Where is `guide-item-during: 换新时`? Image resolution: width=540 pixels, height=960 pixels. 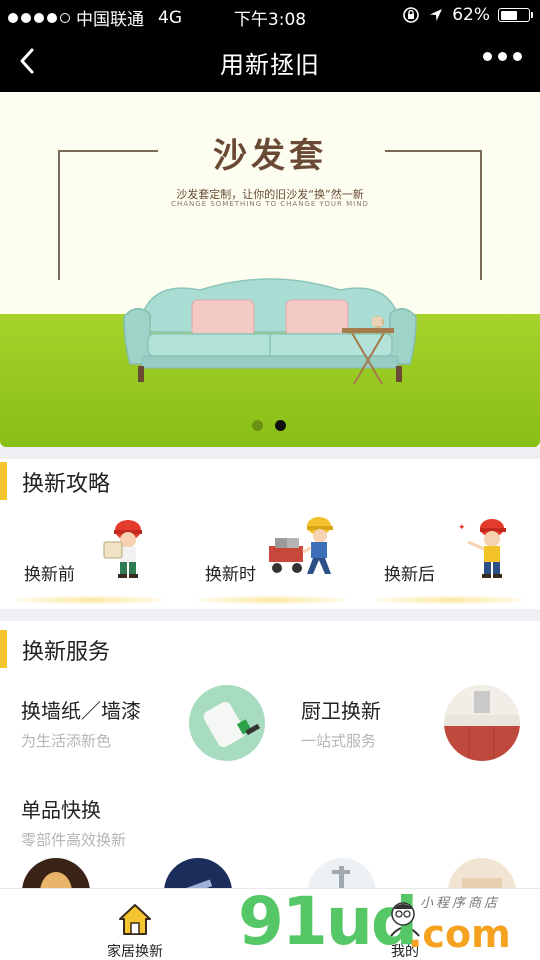 guide-item-during: 换新时 is located at coordinates (277, 564).